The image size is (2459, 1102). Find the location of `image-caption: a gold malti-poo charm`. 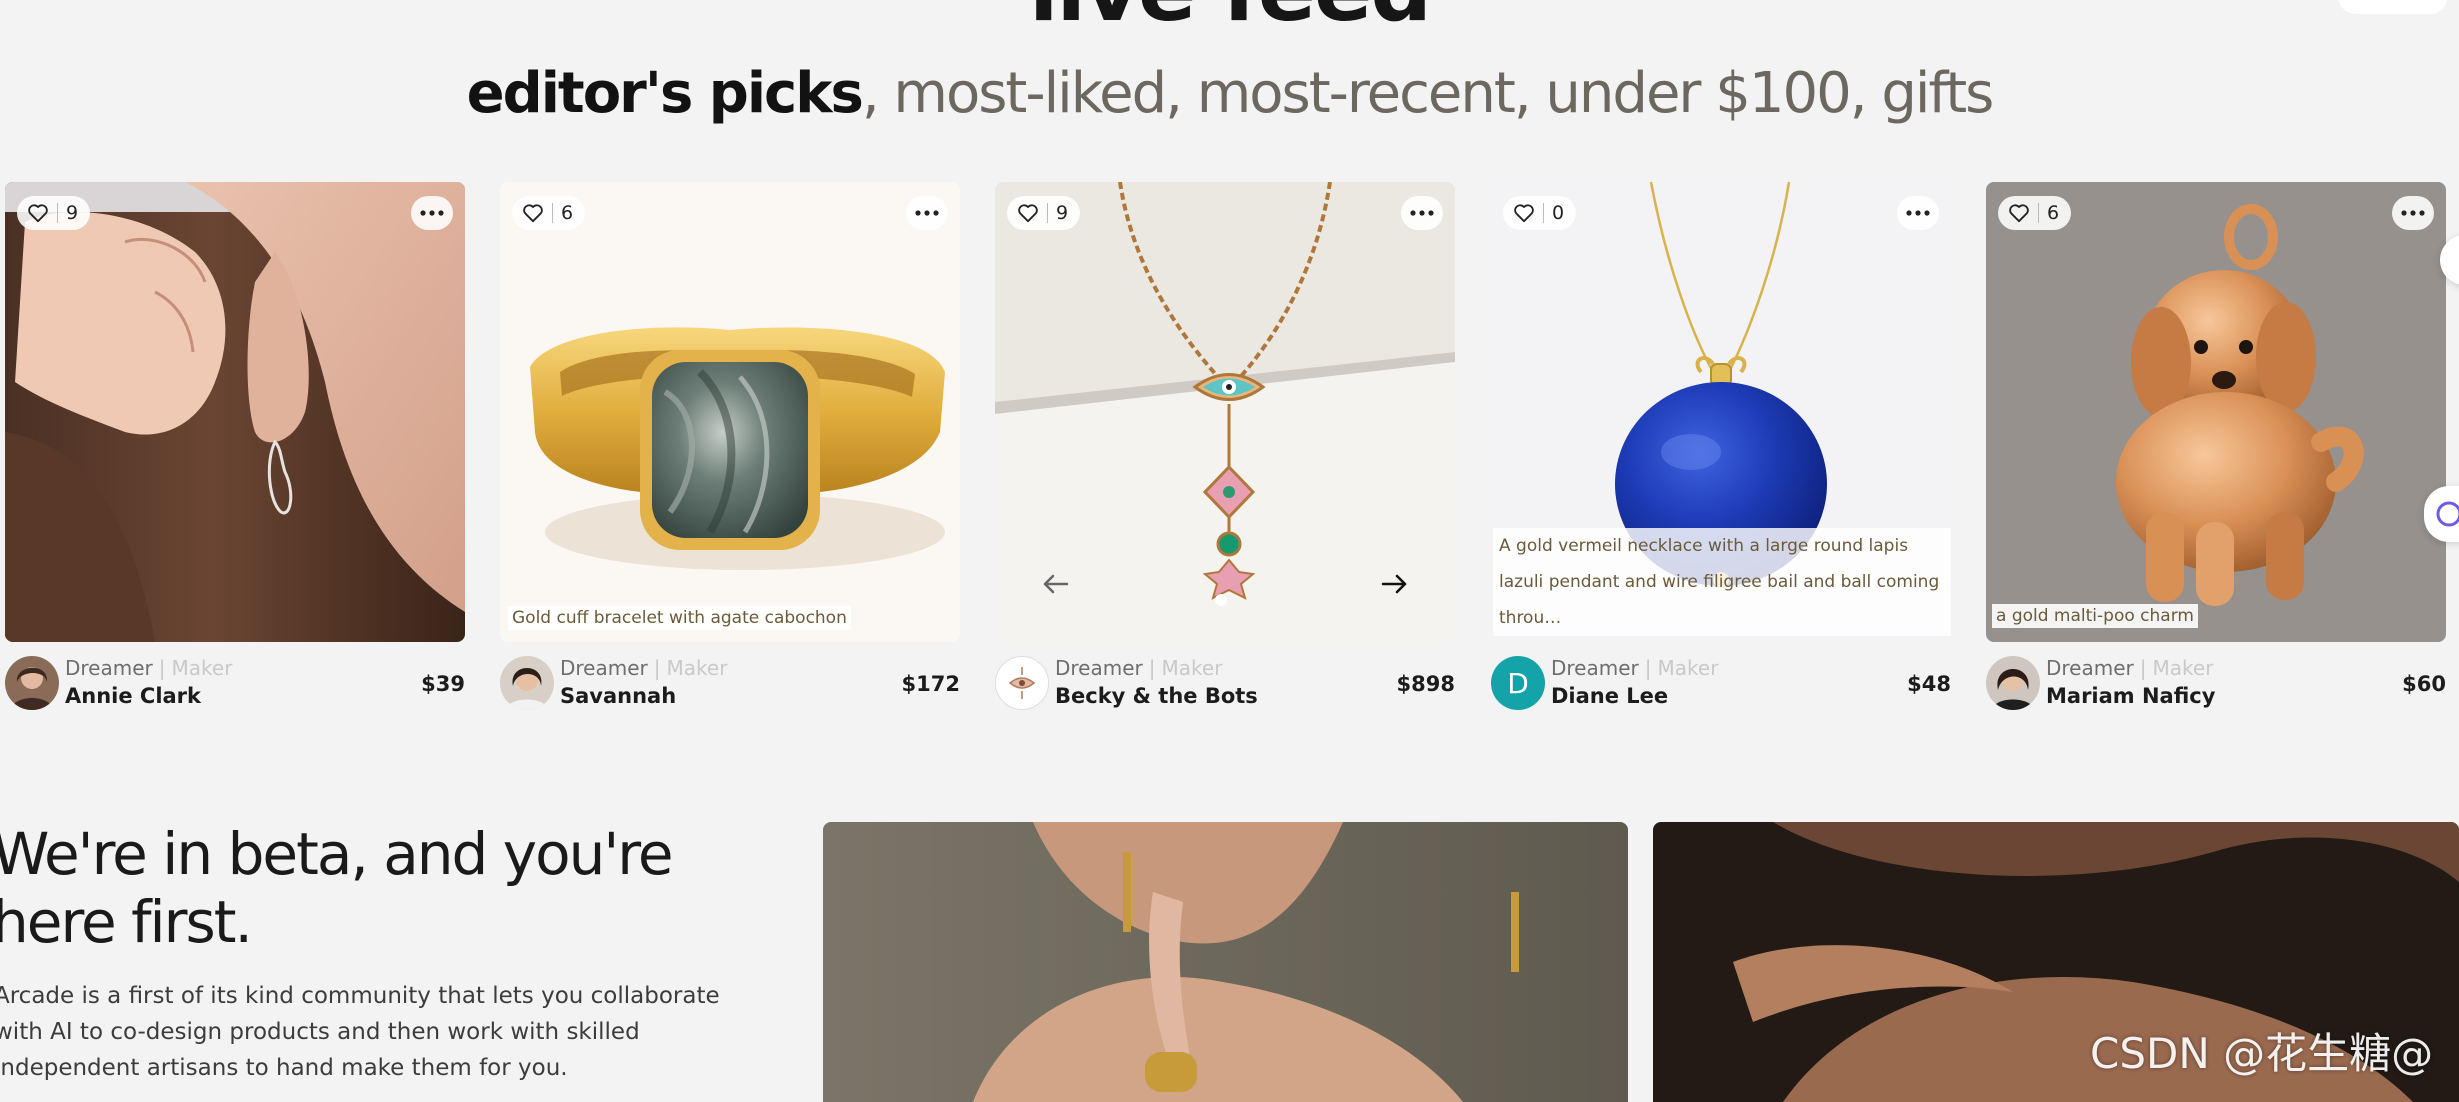

image-caption: a gold malti-poo charm is located at coordinates (2095, 615).